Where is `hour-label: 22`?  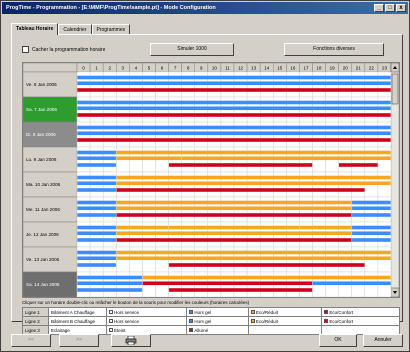
hour-label: 22 is located at coordinates (372, 68).